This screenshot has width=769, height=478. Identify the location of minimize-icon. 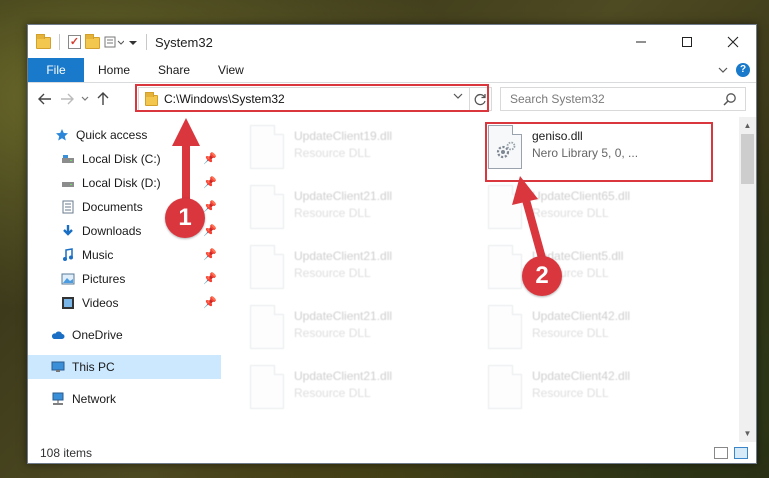
(641, 42).